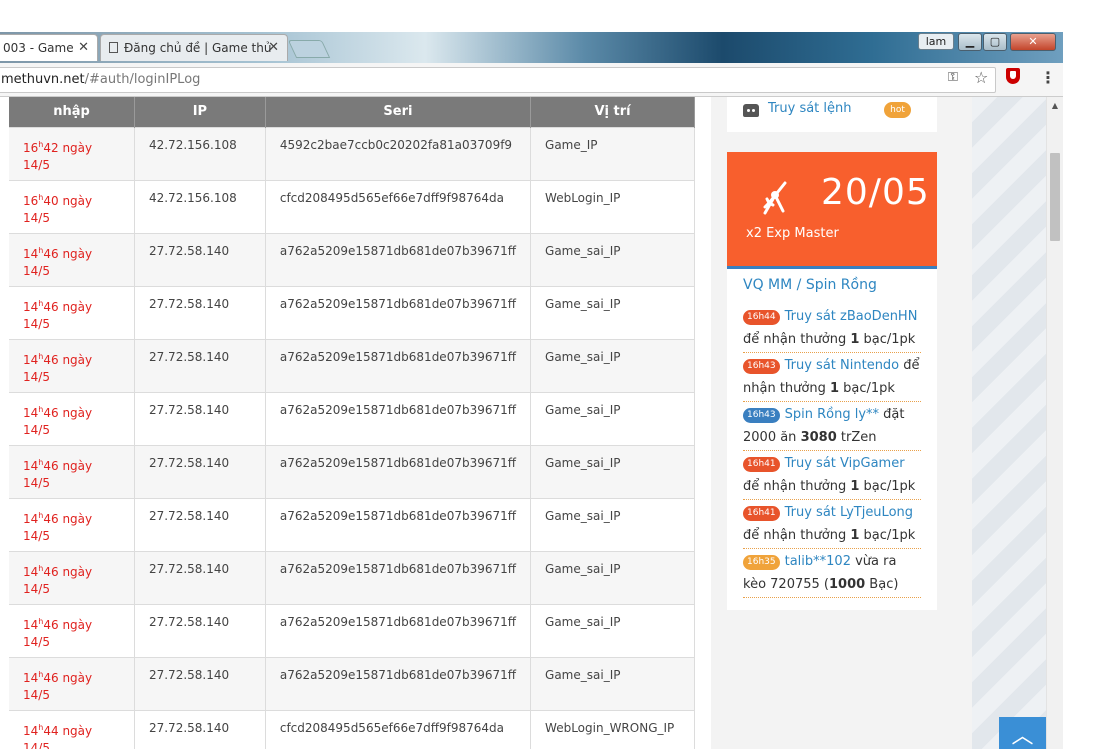 The image size is (1113, 749). I want to click on promo-date: 20/05, so click(875, 192).